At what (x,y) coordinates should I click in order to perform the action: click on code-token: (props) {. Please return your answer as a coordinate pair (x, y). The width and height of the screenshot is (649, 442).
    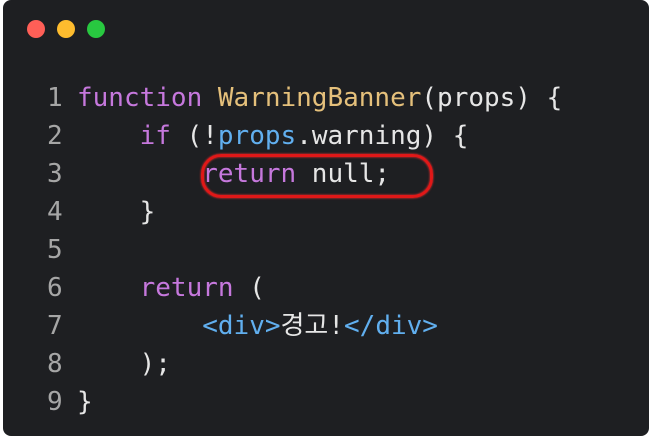
    Looking at the image, I should click on (492, 98).